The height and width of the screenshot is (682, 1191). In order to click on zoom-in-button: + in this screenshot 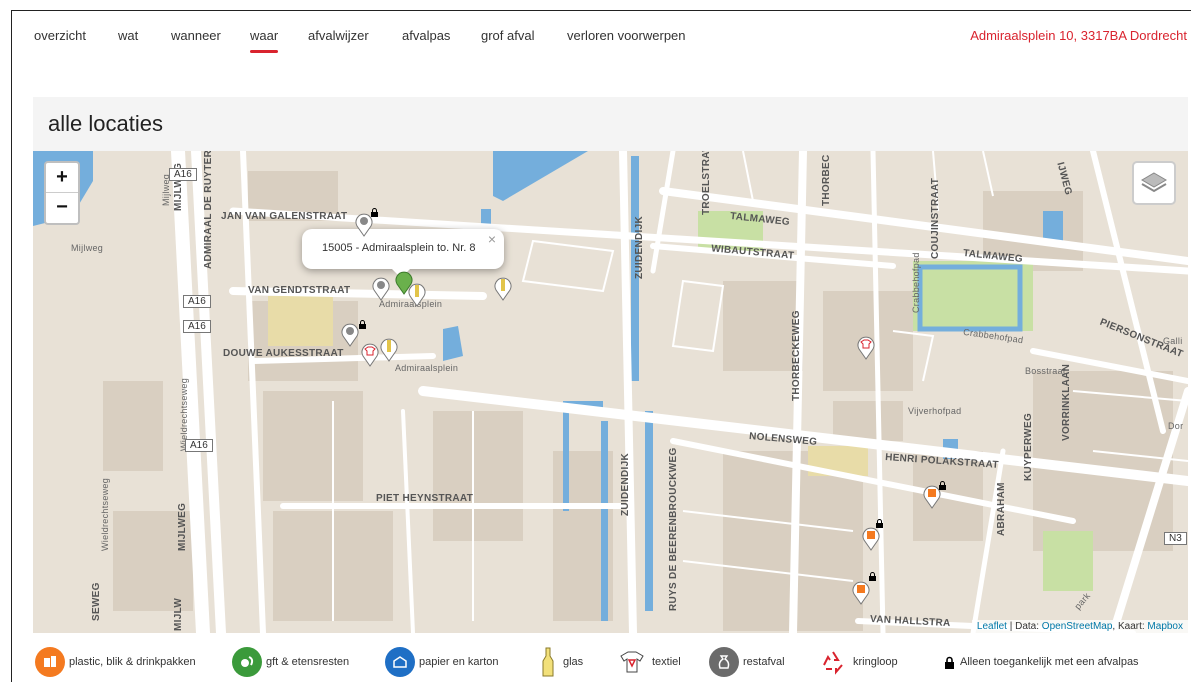, I will do `click(62, 177)`.